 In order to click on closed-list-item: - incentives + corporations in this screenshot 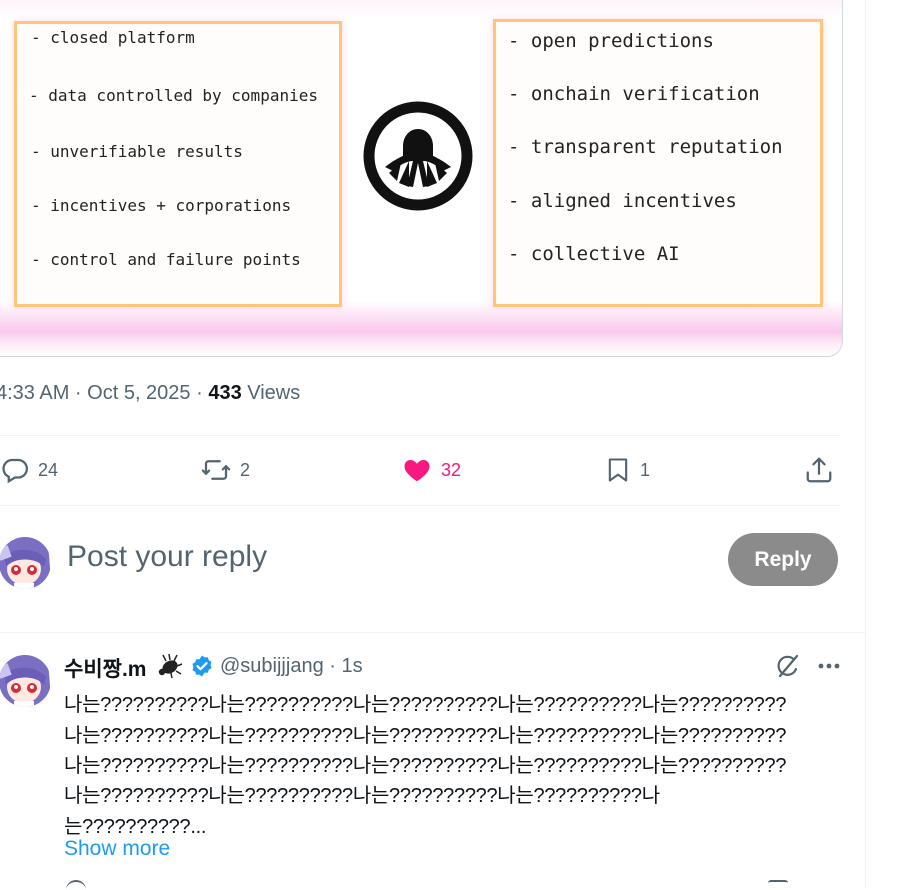, I will do `click(161, 205)`.